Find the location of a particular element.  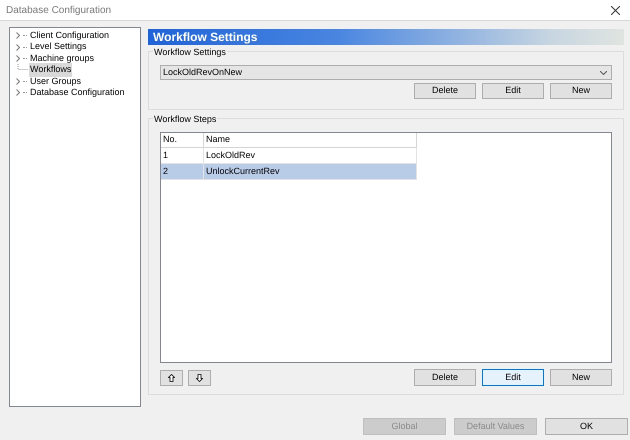

arrow-down-icon is located at coordinates (199, 378).